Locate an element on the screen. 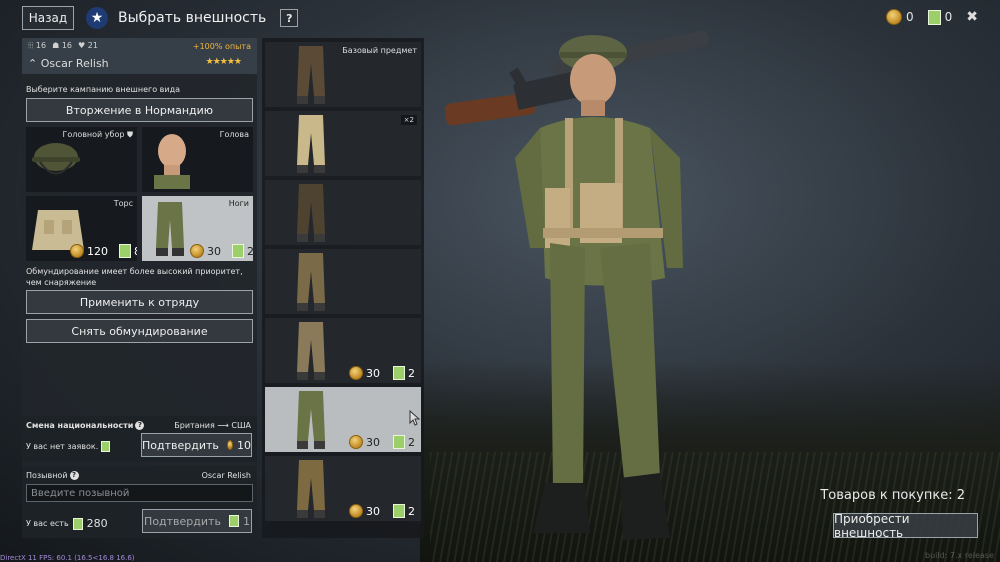 The height and width of the screenshot is (562, 1000). close-icon: ✖ is located at coordinates (972, 17).